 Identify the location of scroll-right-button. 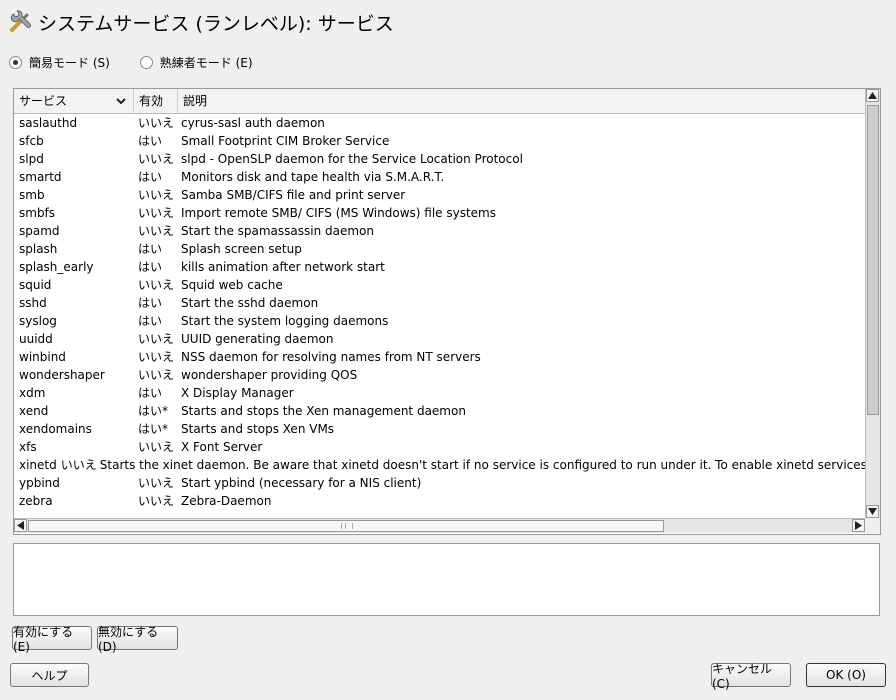
(858, 525).